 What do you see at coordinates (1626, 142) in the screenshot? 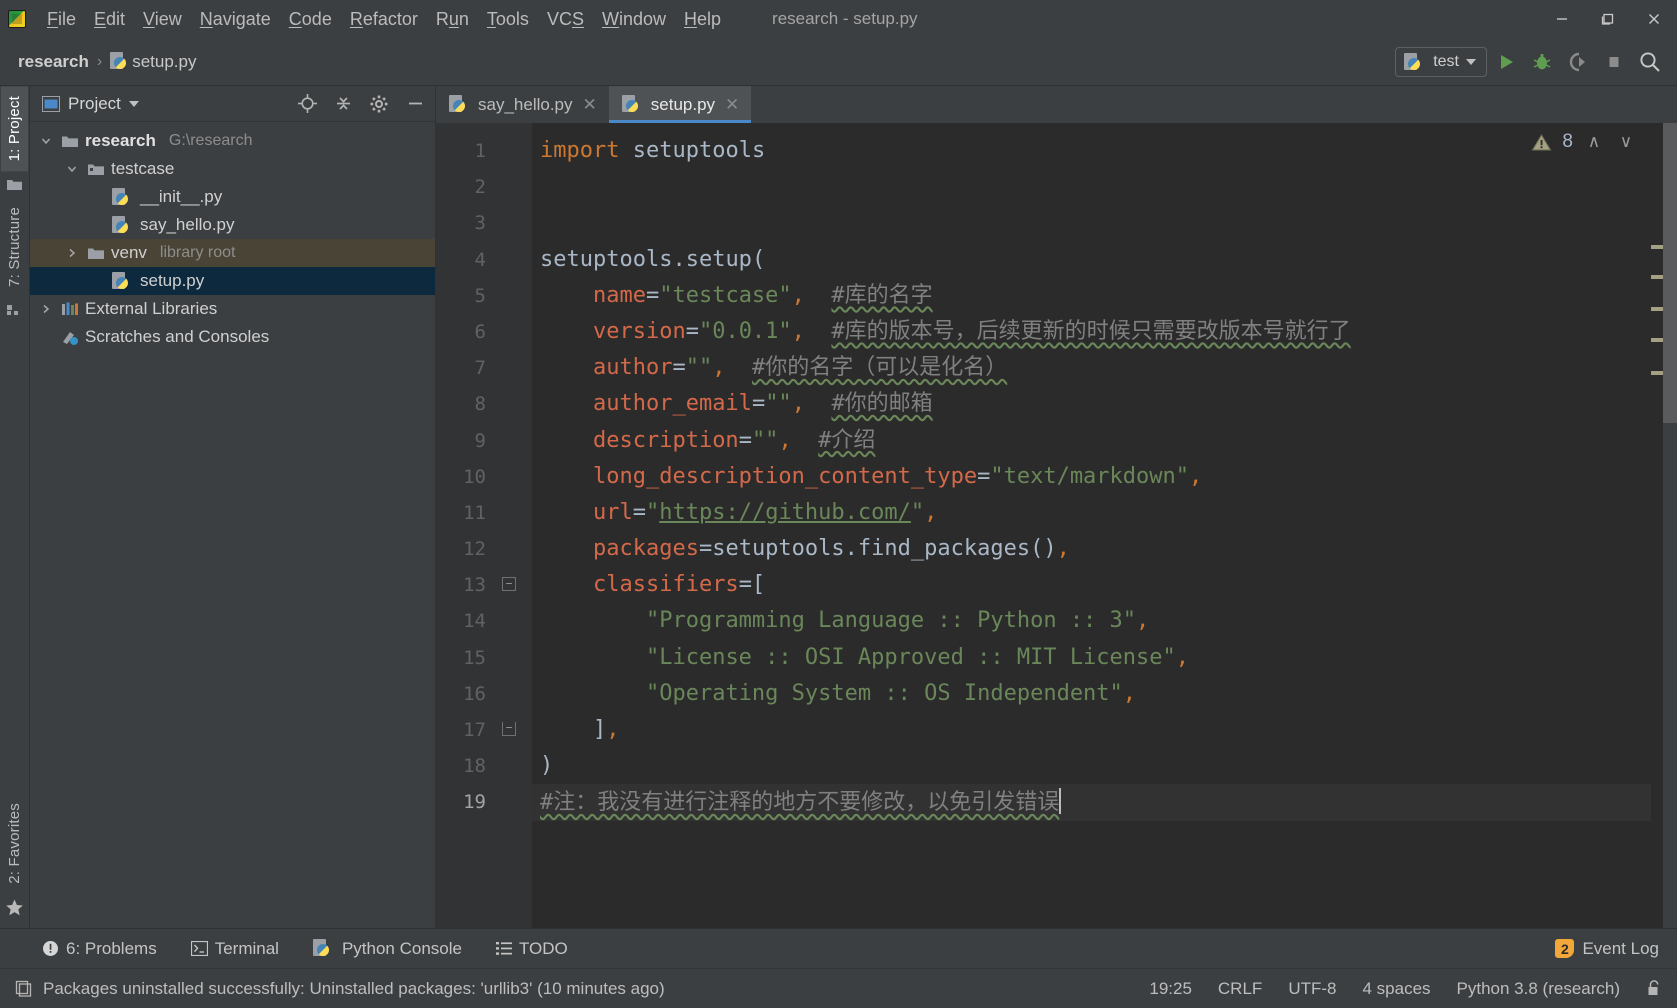
I see `next-problem-icon: ∨` at bounding box center [1626, 142].